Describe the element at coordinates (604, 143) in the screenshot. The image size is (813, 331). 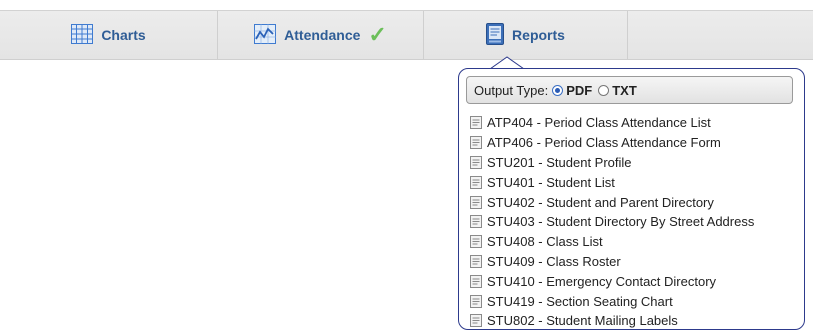
I see `report-item-label: ATP406 - Period Class Attendance Form` at that location.